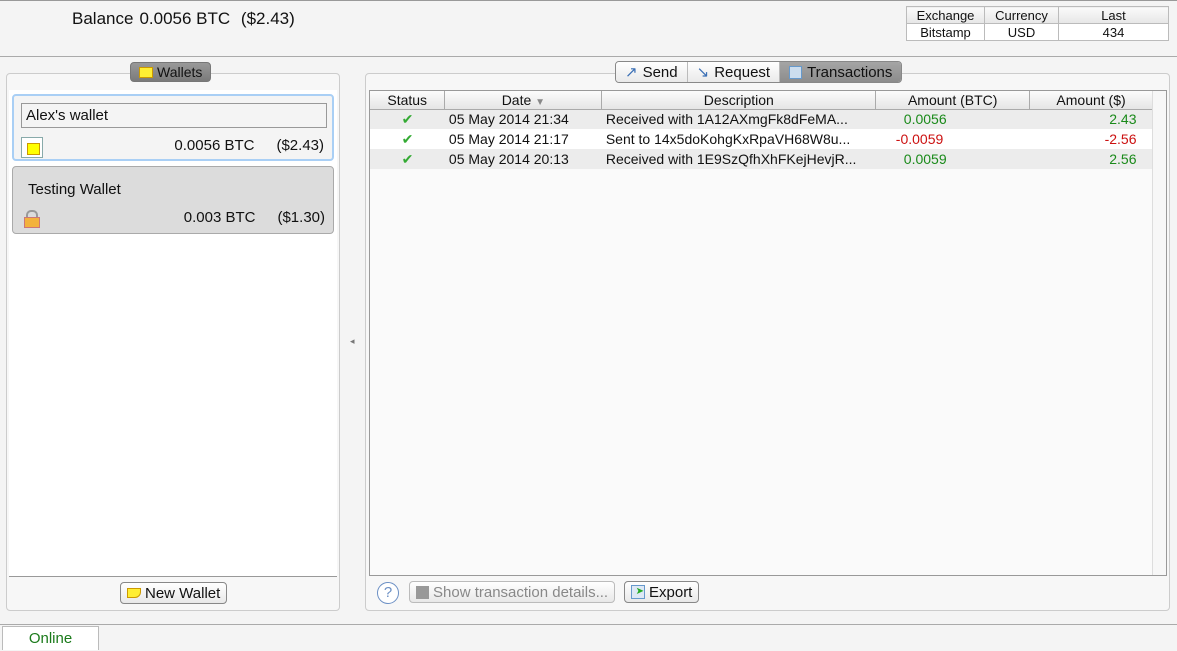  Describe the element at coordinates (1091, 139) in the screenshot. I see `row-amount-usd: -2.56` at that location.